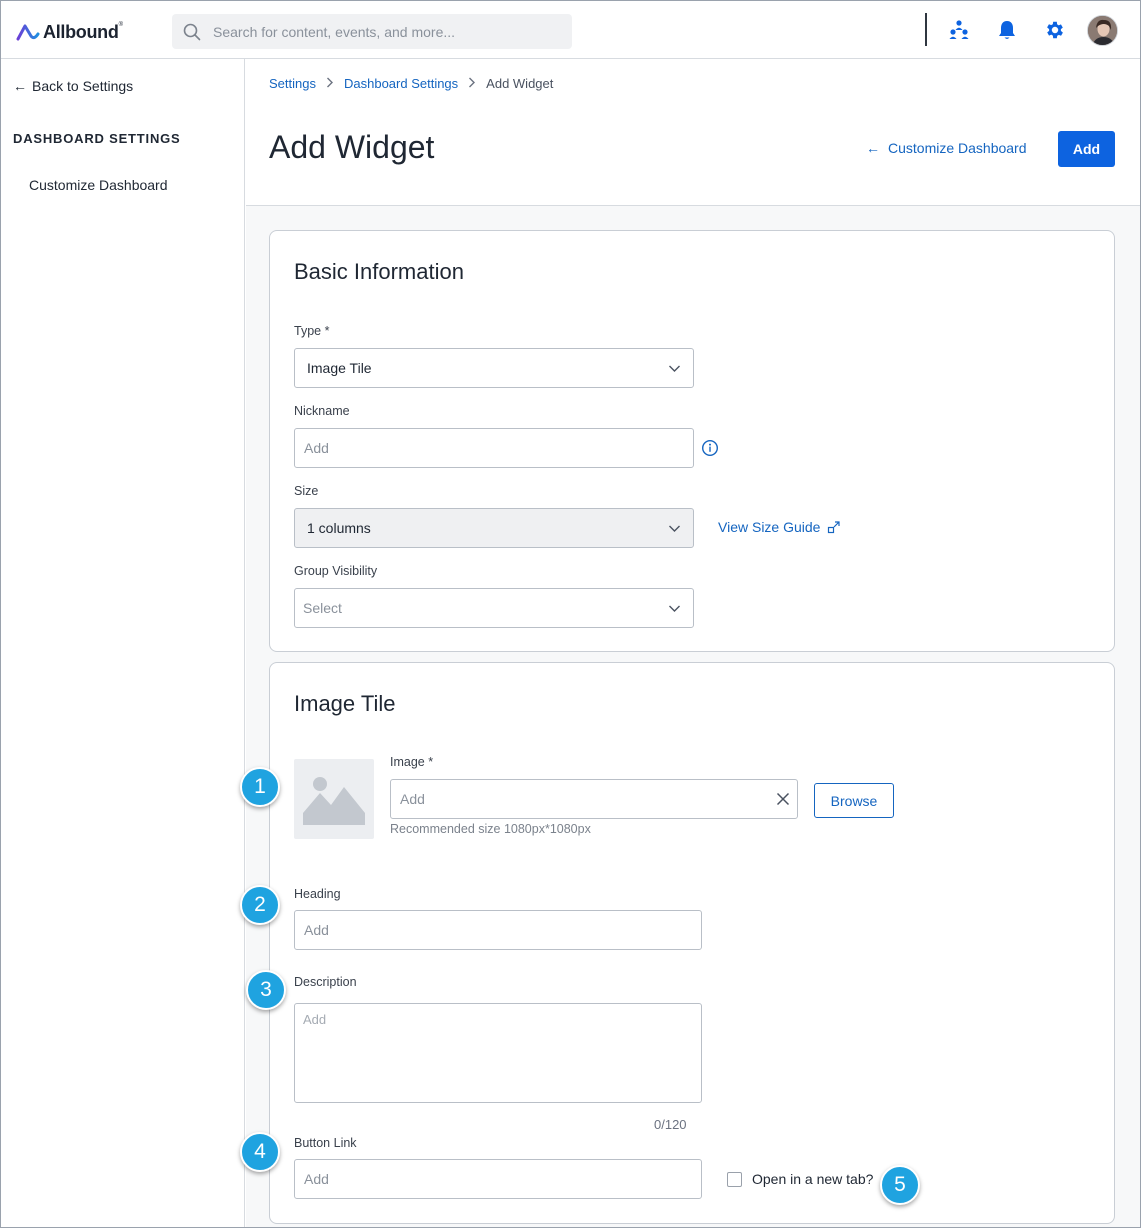 This screenshot has height=1228, width=1141. I want to click on back-to-settings-link: ← Back to Settings, so click(73, 86).